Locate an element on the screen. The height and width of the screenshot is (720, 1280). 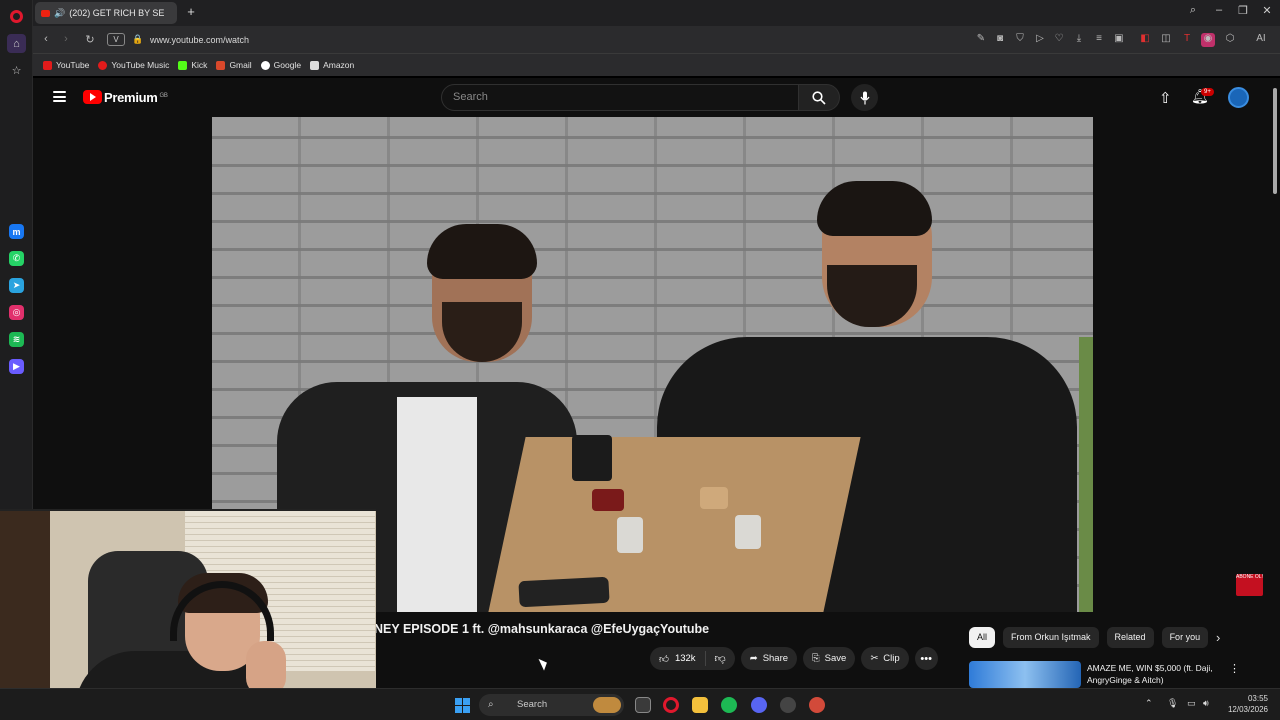
system-clock: 03:55 12/03/2026 is located at coordinates (1246, 704).